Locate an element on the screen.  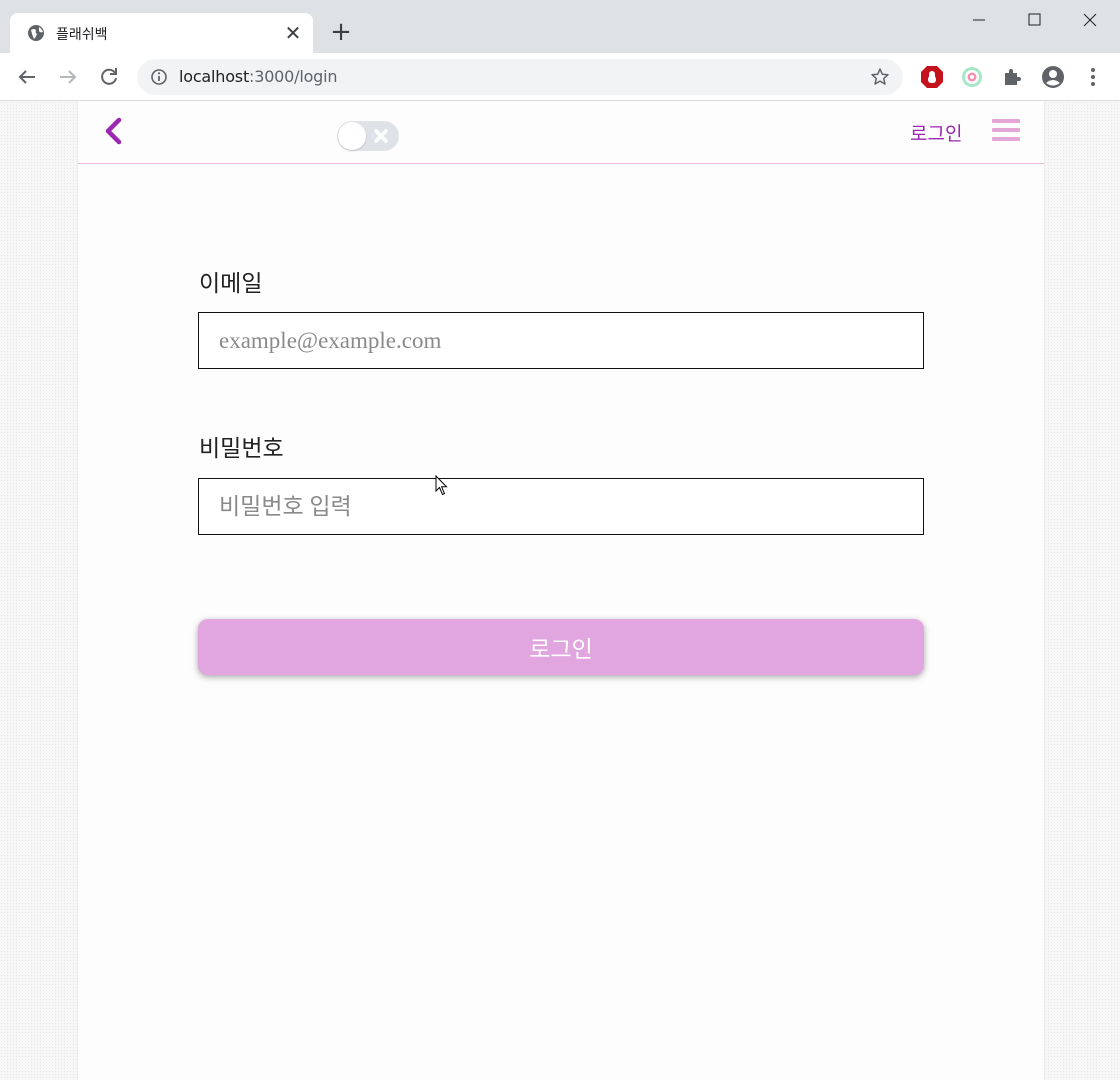
forward-arrow-icon is located at coordinates (68, 77).